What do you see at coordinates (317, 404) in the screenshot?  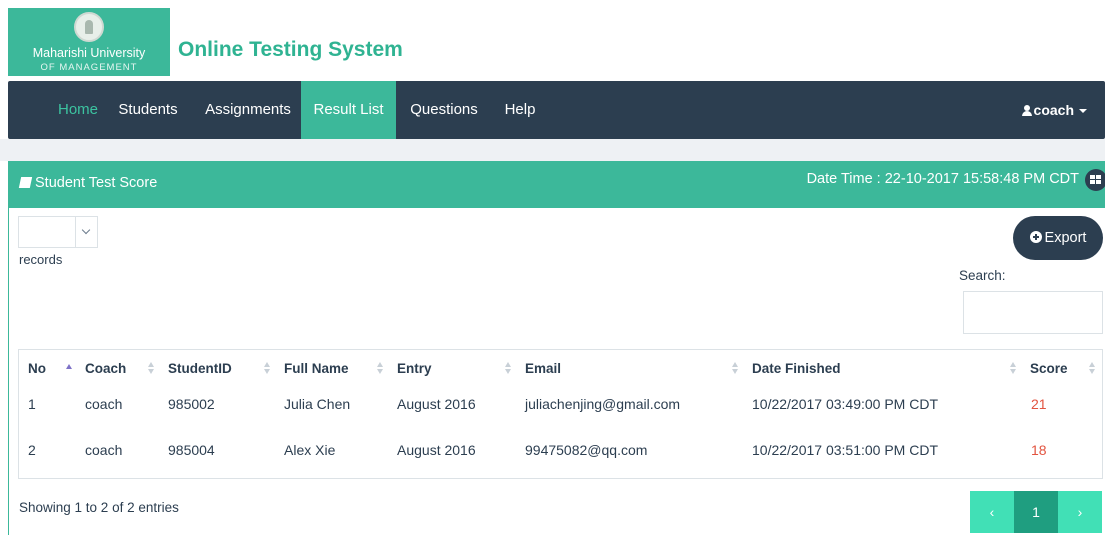 I see `cell-full-name: Julia Chen` at bounding box center [317, 404].